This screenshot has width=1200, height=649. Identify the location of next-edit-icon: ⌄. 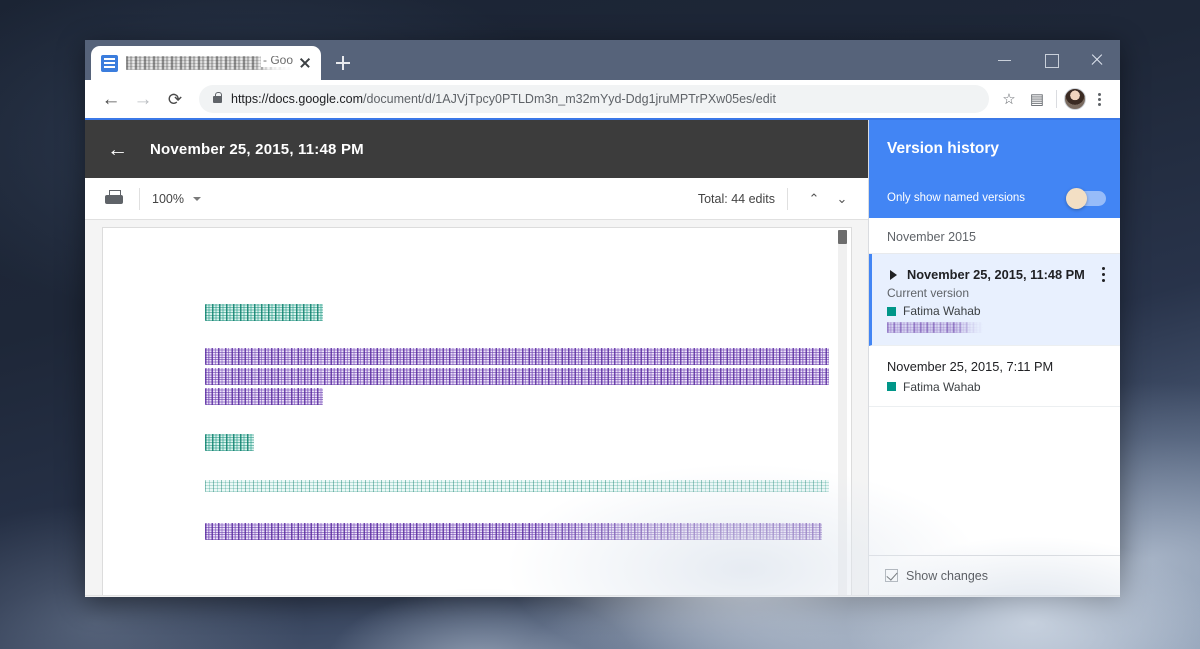
(842, 199).